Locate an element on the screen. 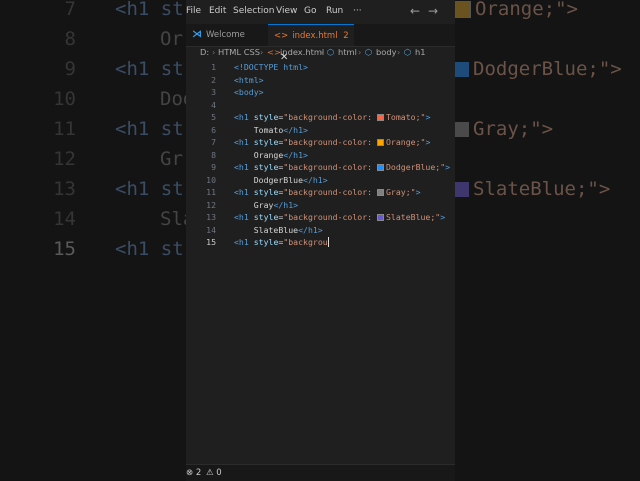  line-number: 6 is located at coordinates (213, 129).